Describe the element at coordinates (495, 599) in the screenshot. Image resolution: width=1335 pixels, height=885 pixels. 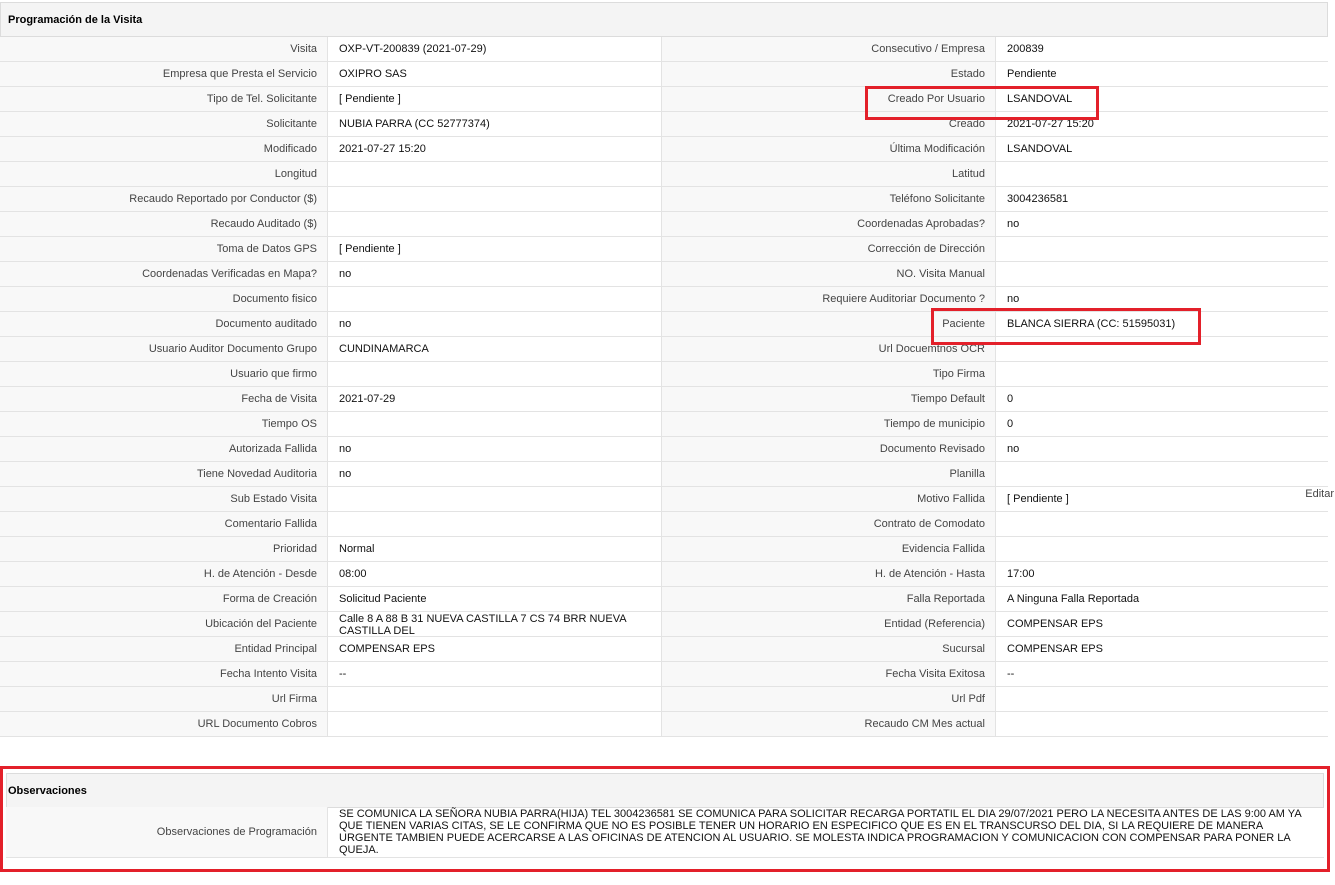
I see `field-value: Solicitud Paciente` at that location.